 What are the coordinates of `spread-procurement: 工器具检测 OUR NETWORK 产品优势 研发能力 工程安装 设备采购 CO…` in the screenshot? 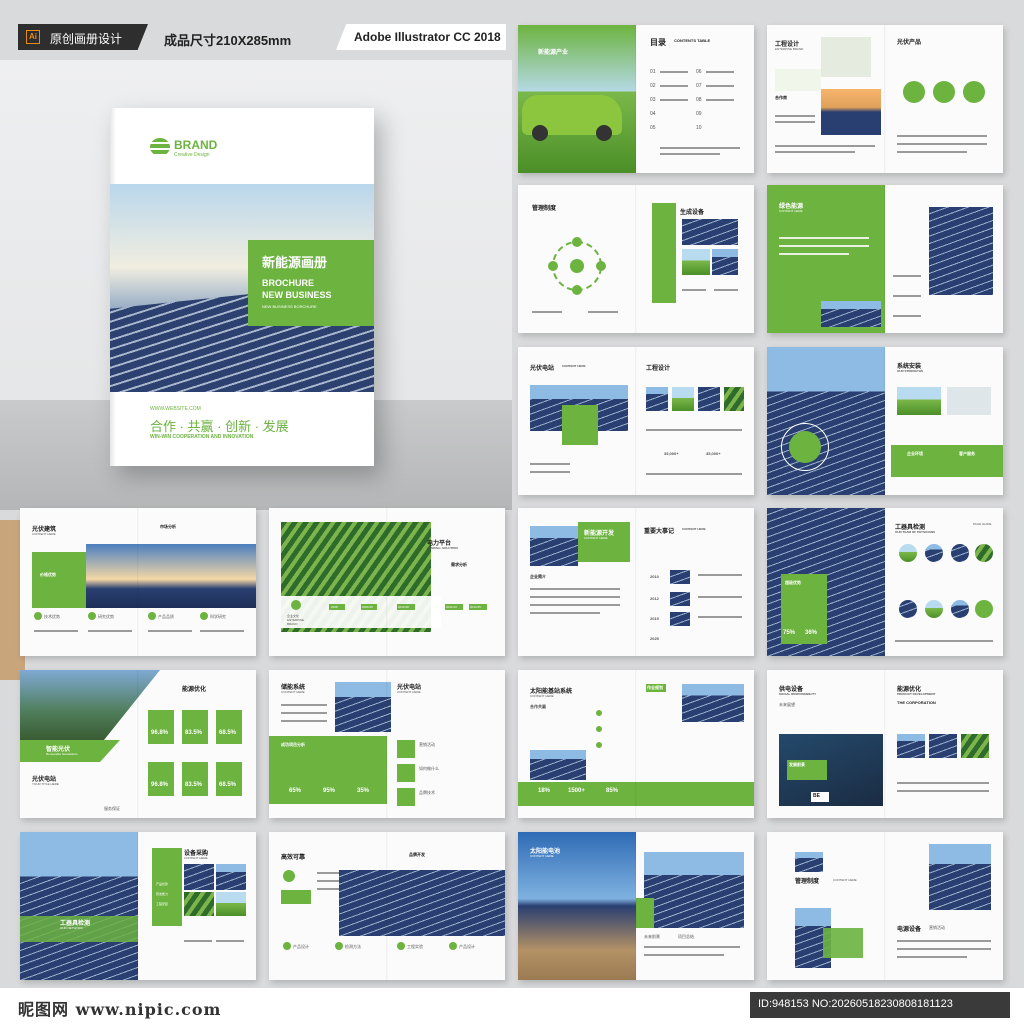 It's located at (138, 906).